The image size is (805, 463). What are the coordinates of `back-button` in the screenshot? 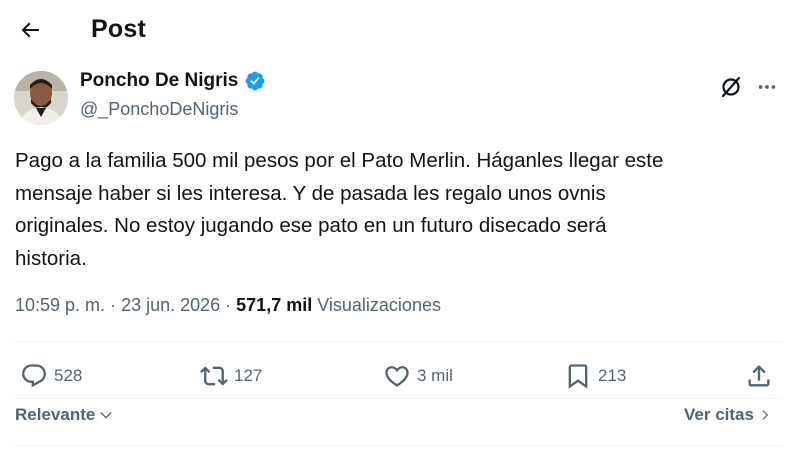 It's located at (30, 30).